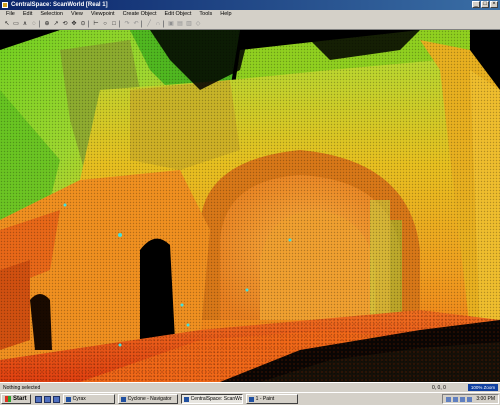 The image size is (500, 405). I want to click on taskbar-task: Cyclone - Navigator, so click(147, 399).